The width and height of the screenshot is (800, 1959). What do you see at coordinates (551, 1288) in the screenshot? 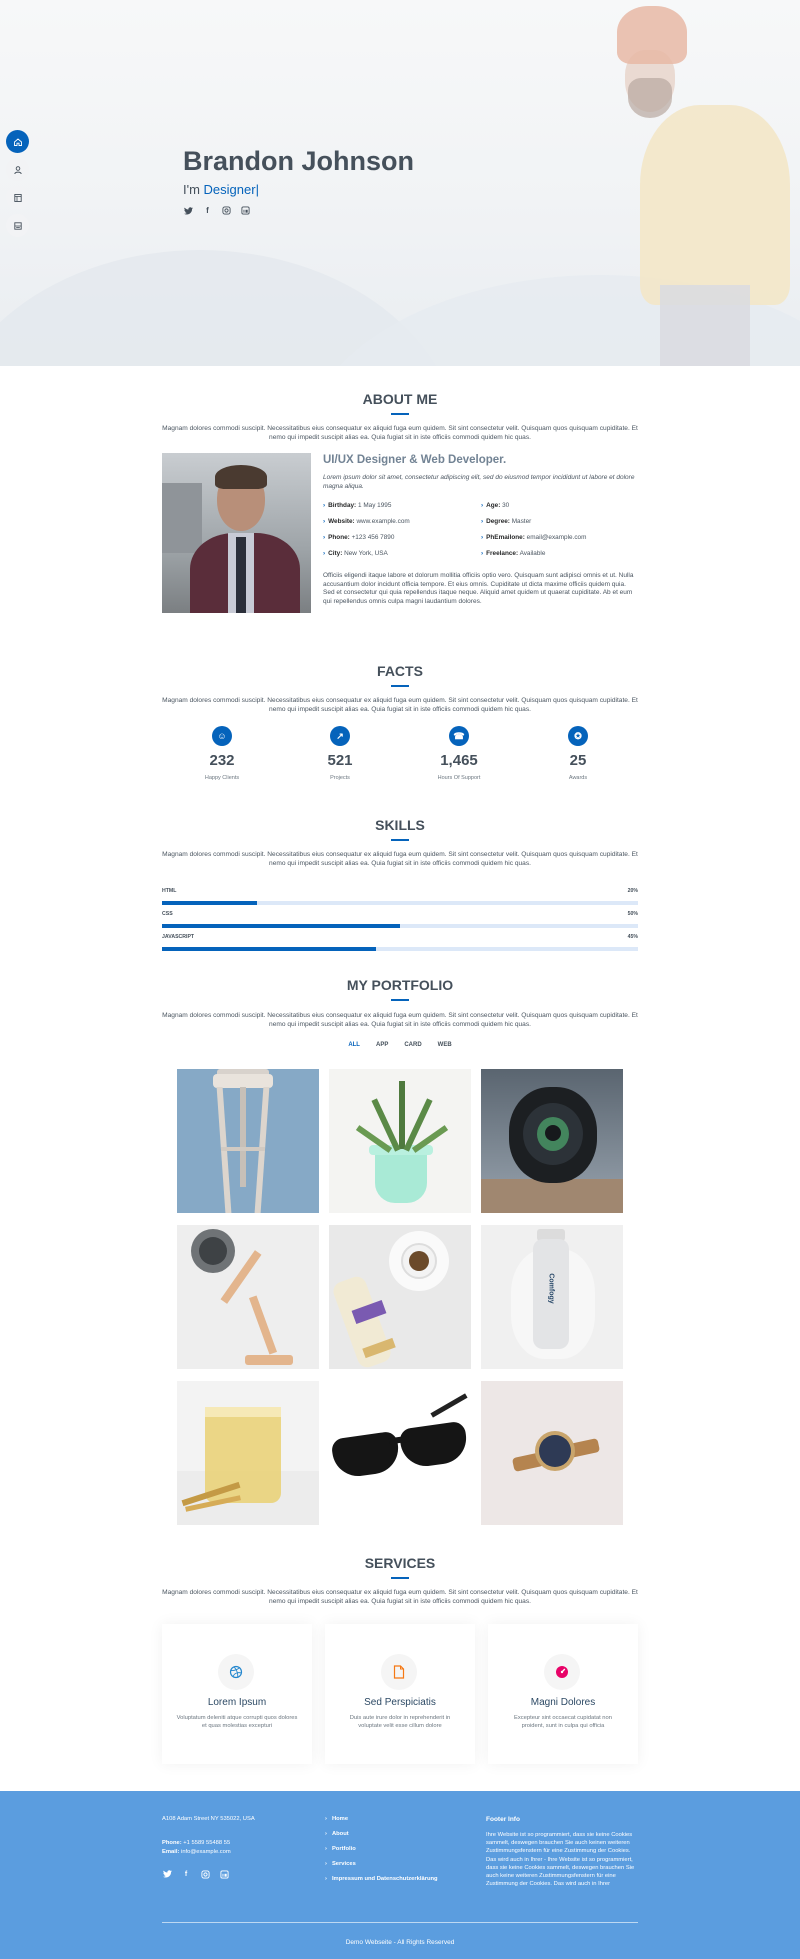
I see `bottle-label: Comfogy` at bounding box center [551, 1288].